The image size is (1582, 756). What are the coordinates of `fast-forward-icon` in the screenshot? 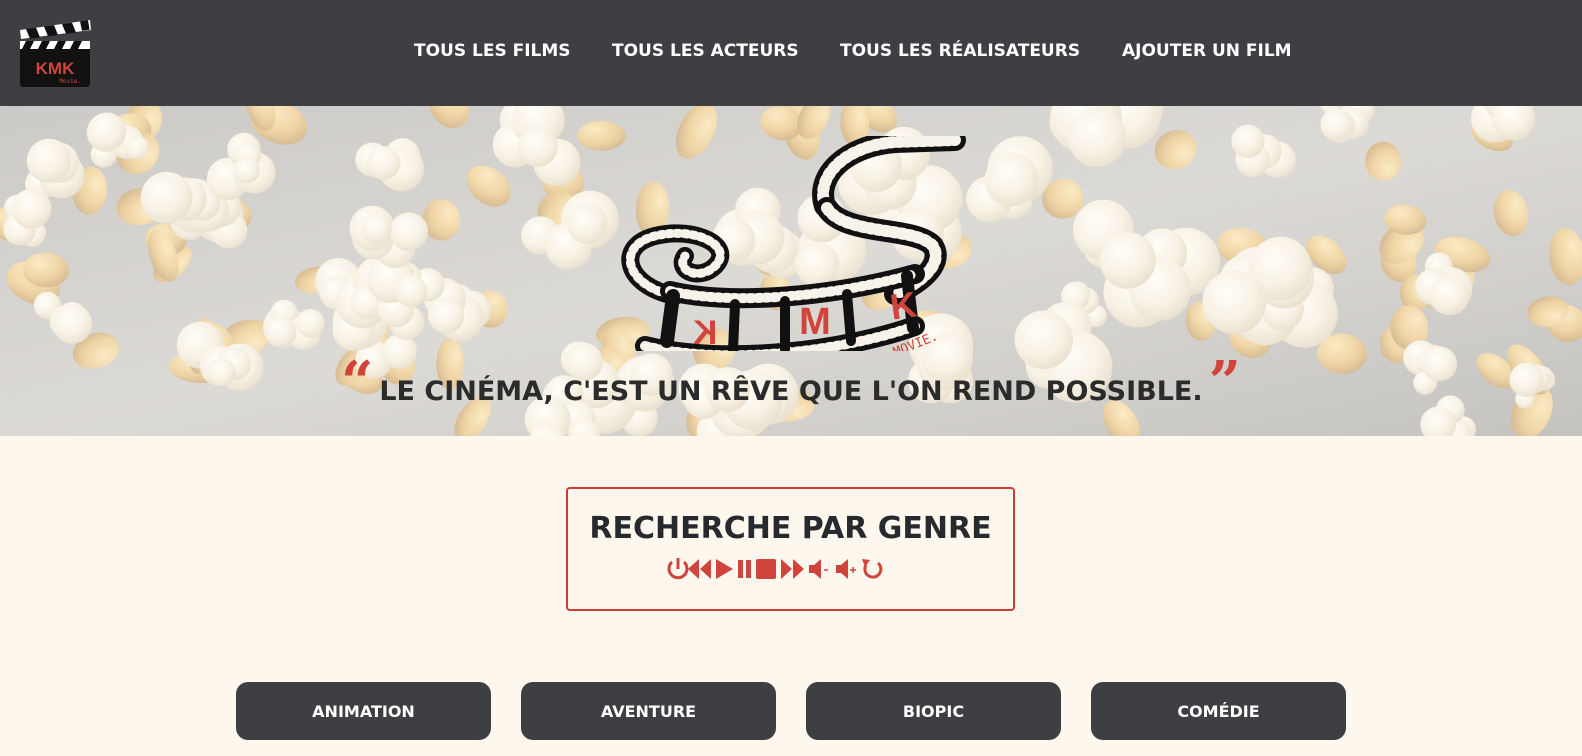 It's located at (792, 569).